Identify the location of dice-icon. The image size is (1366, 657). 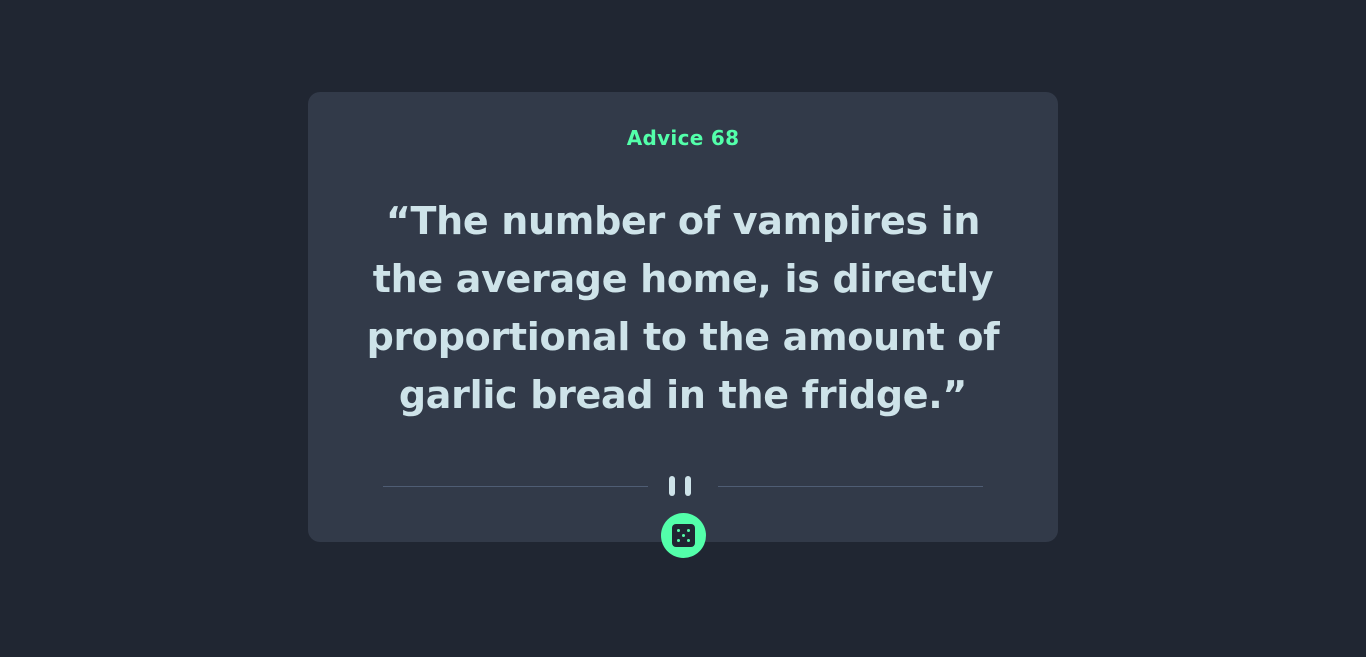
(683, 535).